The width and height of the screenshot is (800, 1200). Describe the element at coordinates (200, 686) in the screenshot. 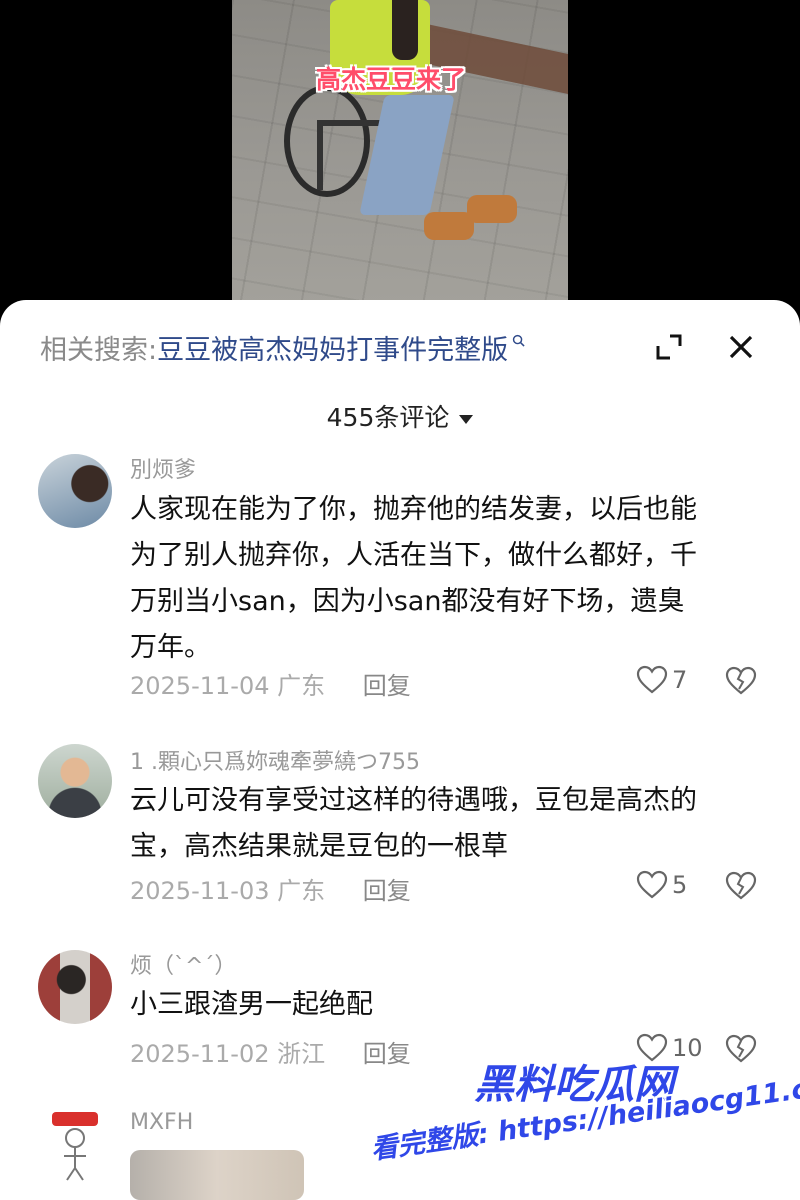

I see `comment-date: 2025-11-04` at that location.